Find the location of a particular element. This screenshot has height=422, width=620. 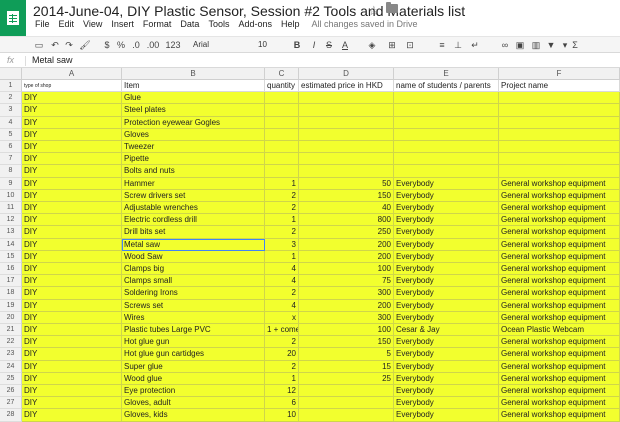

strikethrough-button: S is located at coordinates (329, 45).